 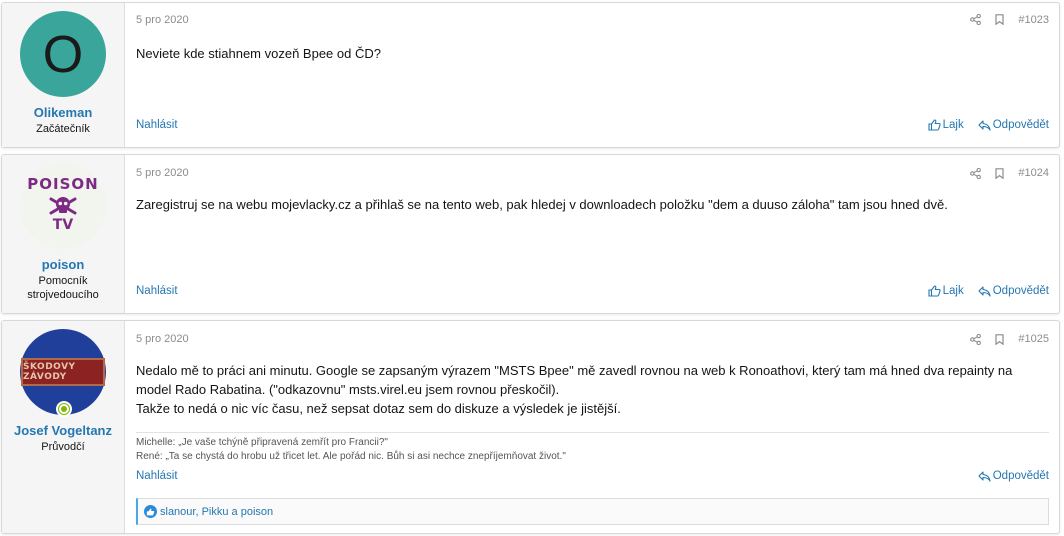 What do you see at coordinates (1033, 339) in the screenshot?
I see `post-number: #1025` at bounding box center [1033, 339].